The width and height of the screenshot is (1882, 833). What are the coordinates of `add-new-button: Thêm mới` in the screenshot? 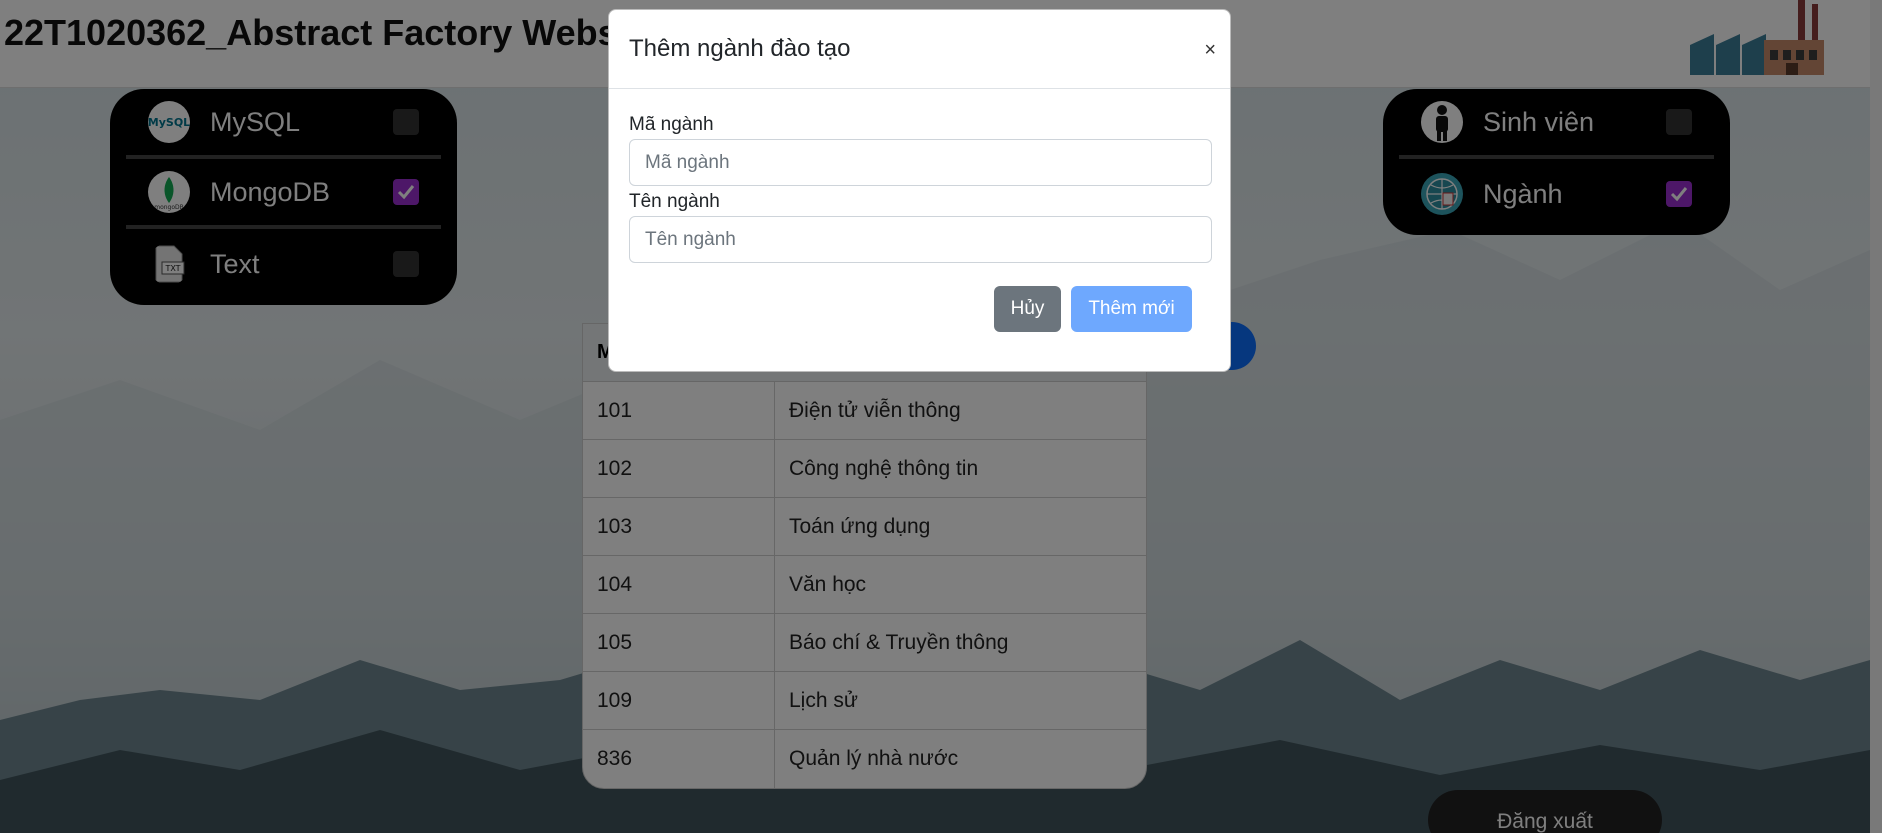 It's located at (1131, 309).